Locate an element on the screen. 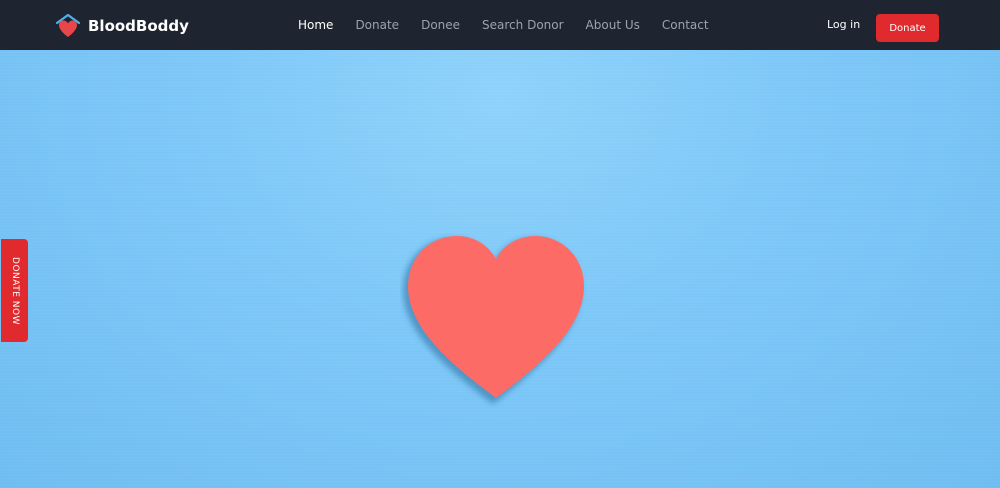  donate-now-label: DONATE NOW is located at coordinates (14, 290).